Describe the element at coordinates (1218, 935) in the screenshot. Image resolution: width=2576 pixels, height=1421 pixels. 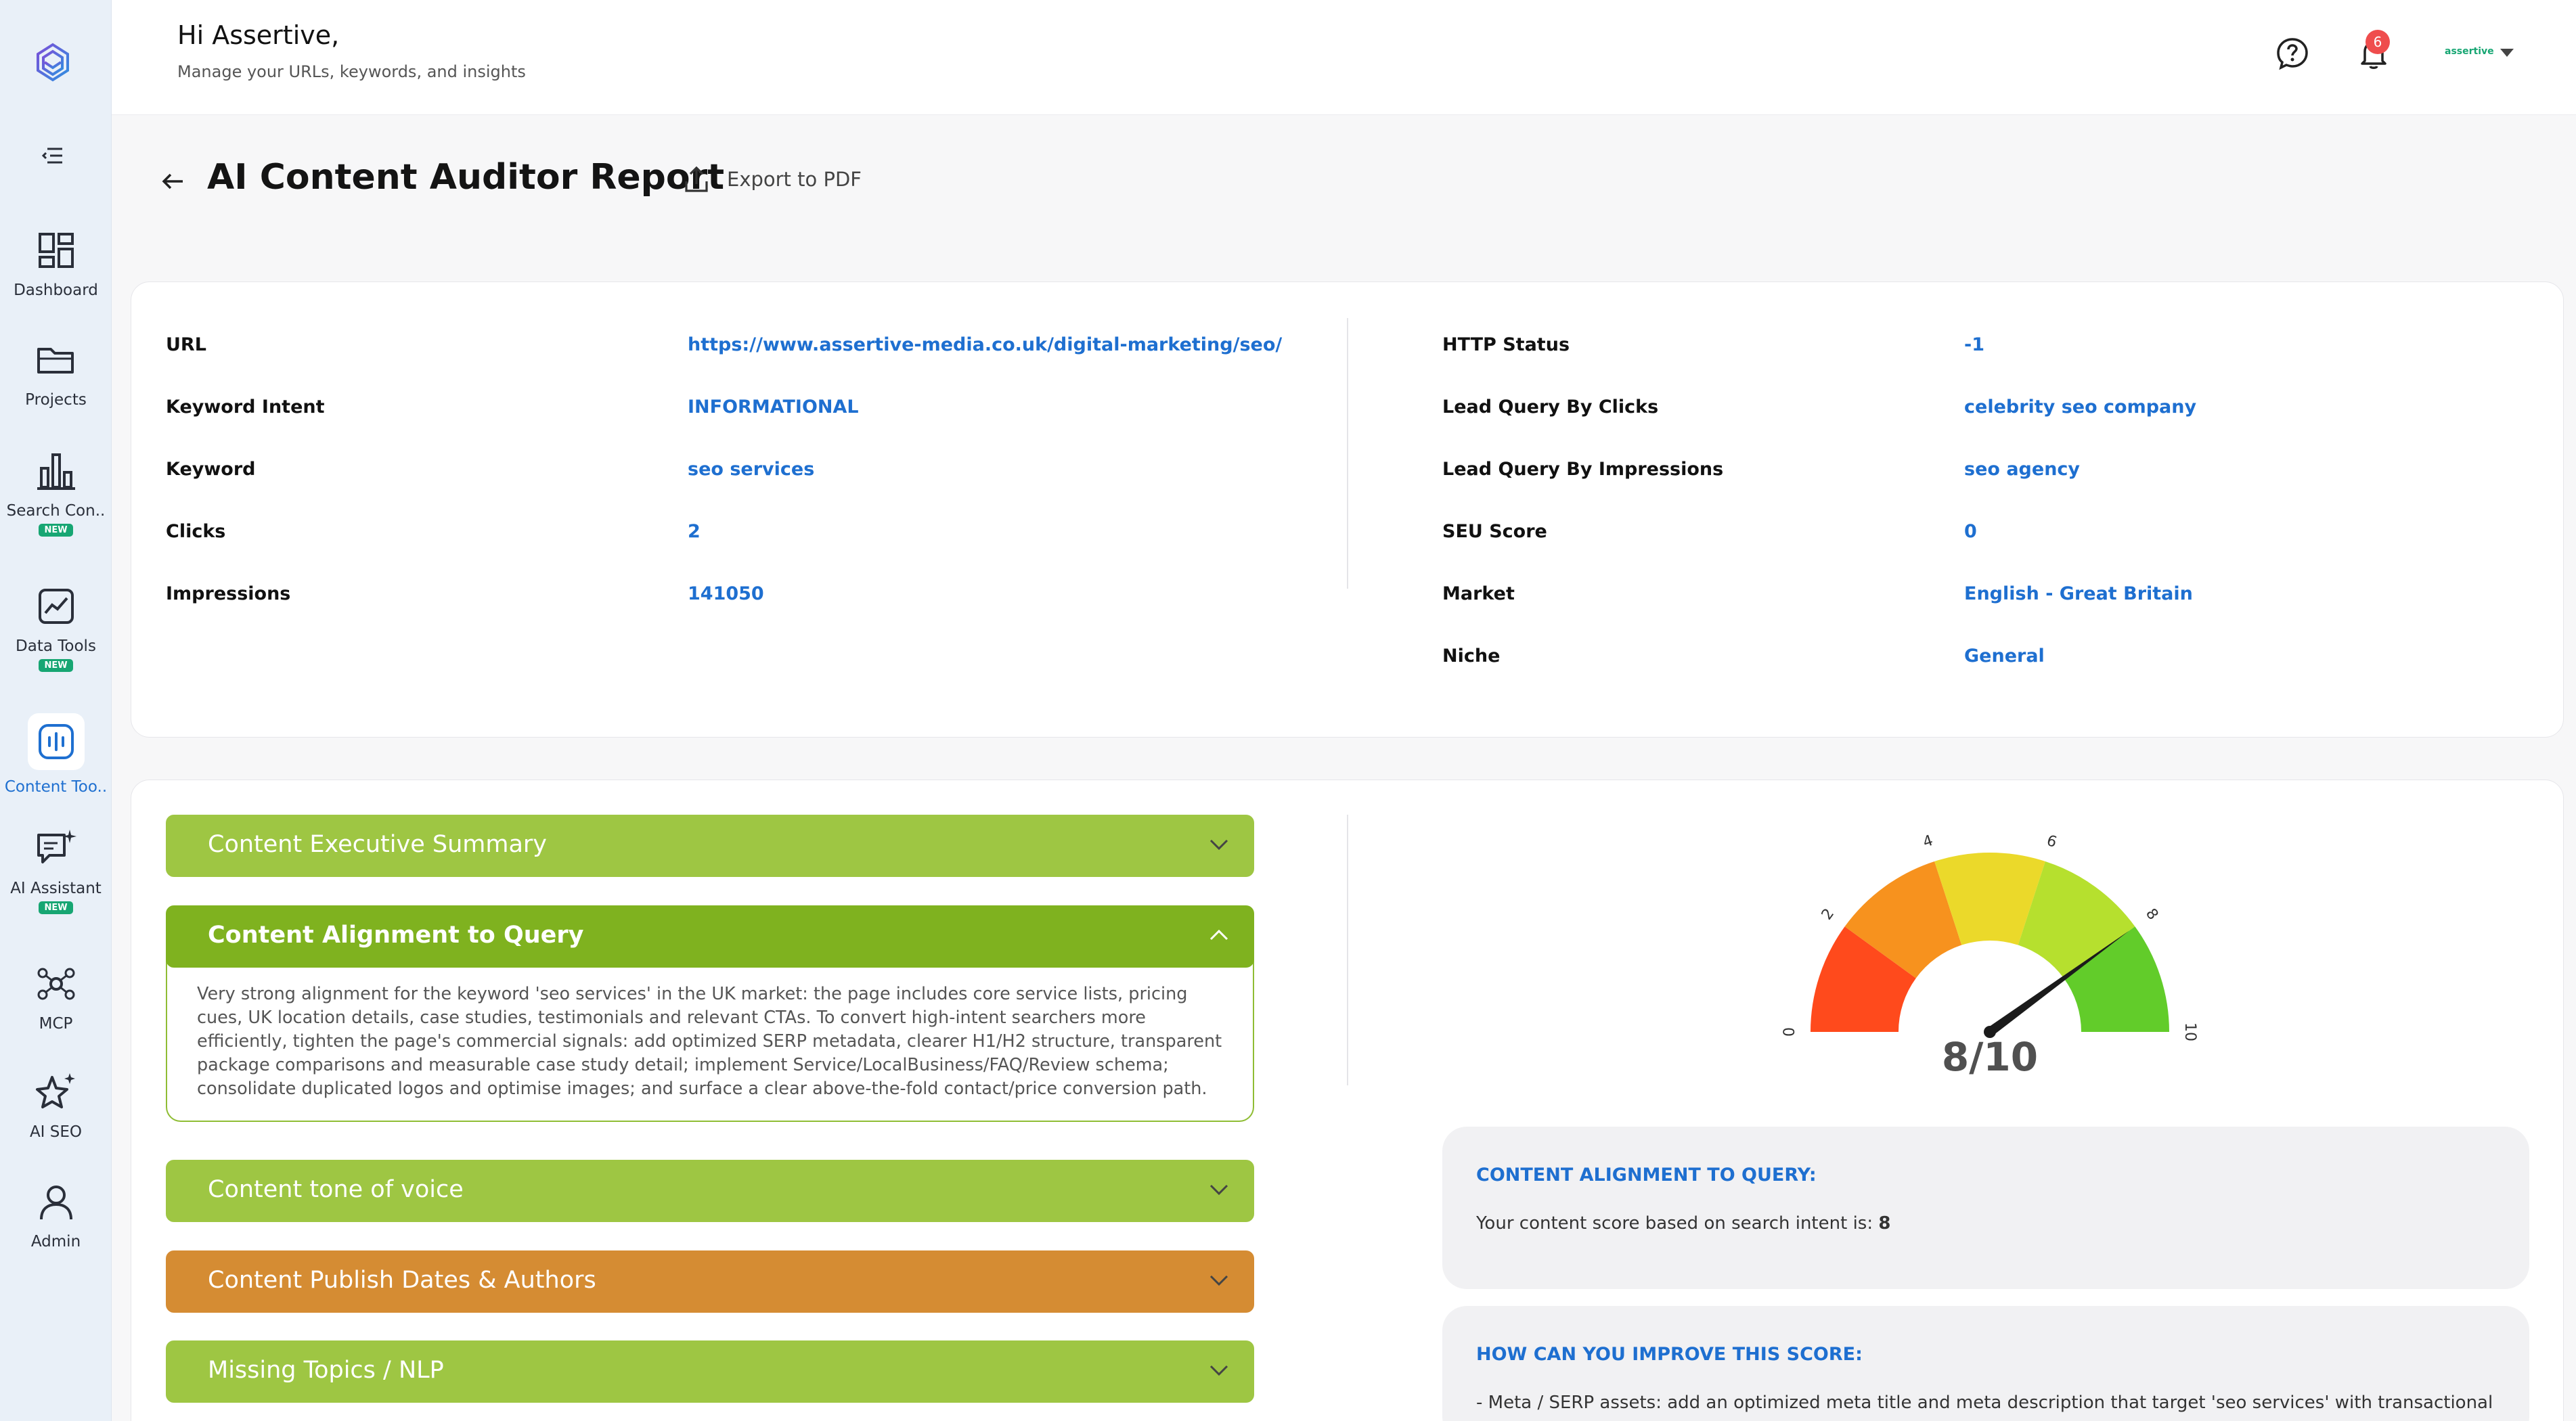
I see `chevron-up-icon` at that location.